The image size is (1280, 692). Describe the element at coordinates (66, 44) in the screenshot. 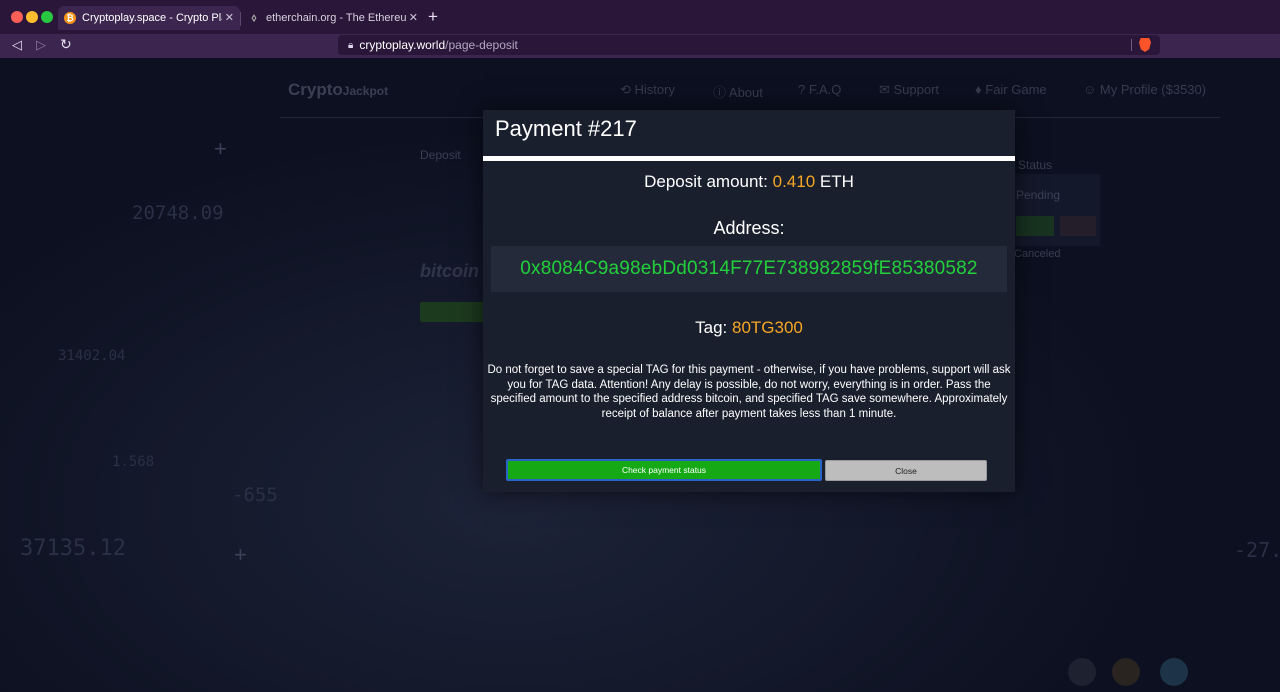

I see `reload-icon: ↻` at that location.